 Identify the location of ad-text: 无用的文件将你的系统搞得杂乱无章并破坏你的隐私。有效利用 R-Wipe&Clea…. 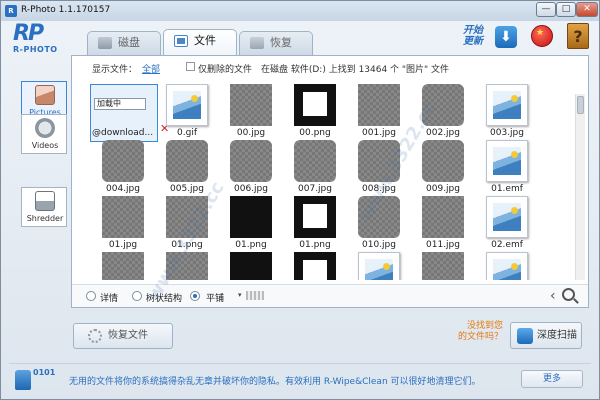
(275, 380).